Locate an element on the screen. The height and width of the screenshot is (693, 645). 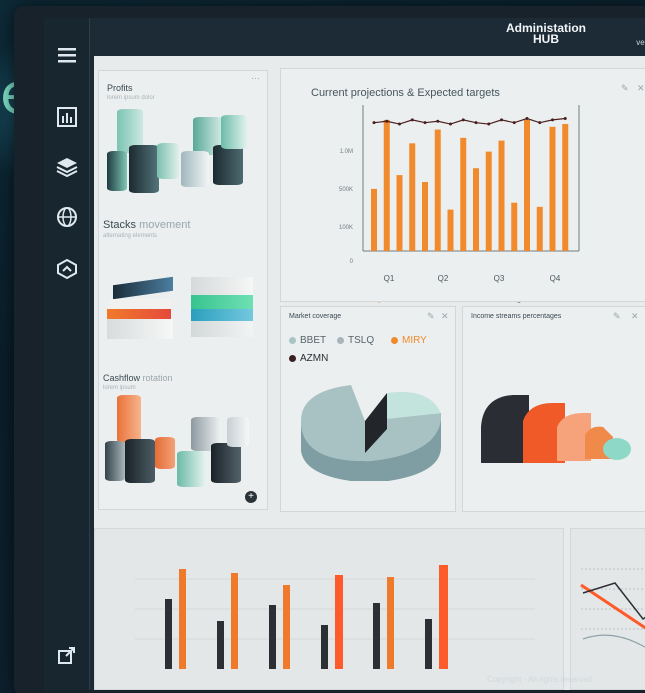
stacks-subtitle: alternating elements is located at coordinates (130, 236).